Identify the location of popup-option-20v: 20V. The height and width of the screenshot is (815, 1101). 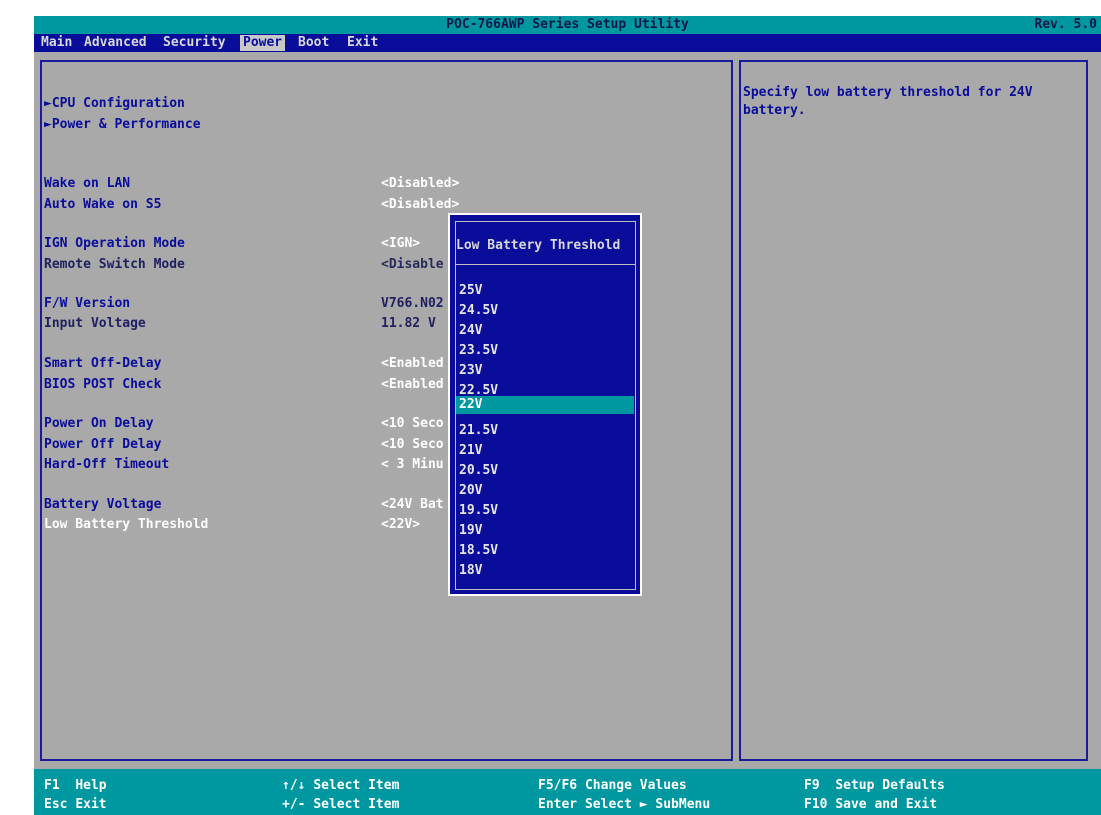
(545, 491).